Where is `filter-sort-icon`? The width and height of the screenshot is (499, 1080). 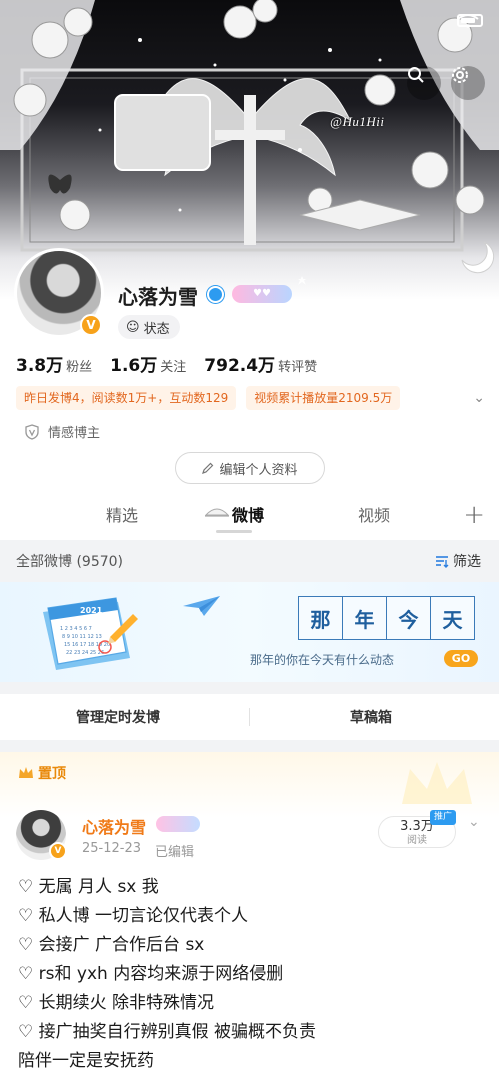
filter-sort-icon is located at coordinates (442, 562).